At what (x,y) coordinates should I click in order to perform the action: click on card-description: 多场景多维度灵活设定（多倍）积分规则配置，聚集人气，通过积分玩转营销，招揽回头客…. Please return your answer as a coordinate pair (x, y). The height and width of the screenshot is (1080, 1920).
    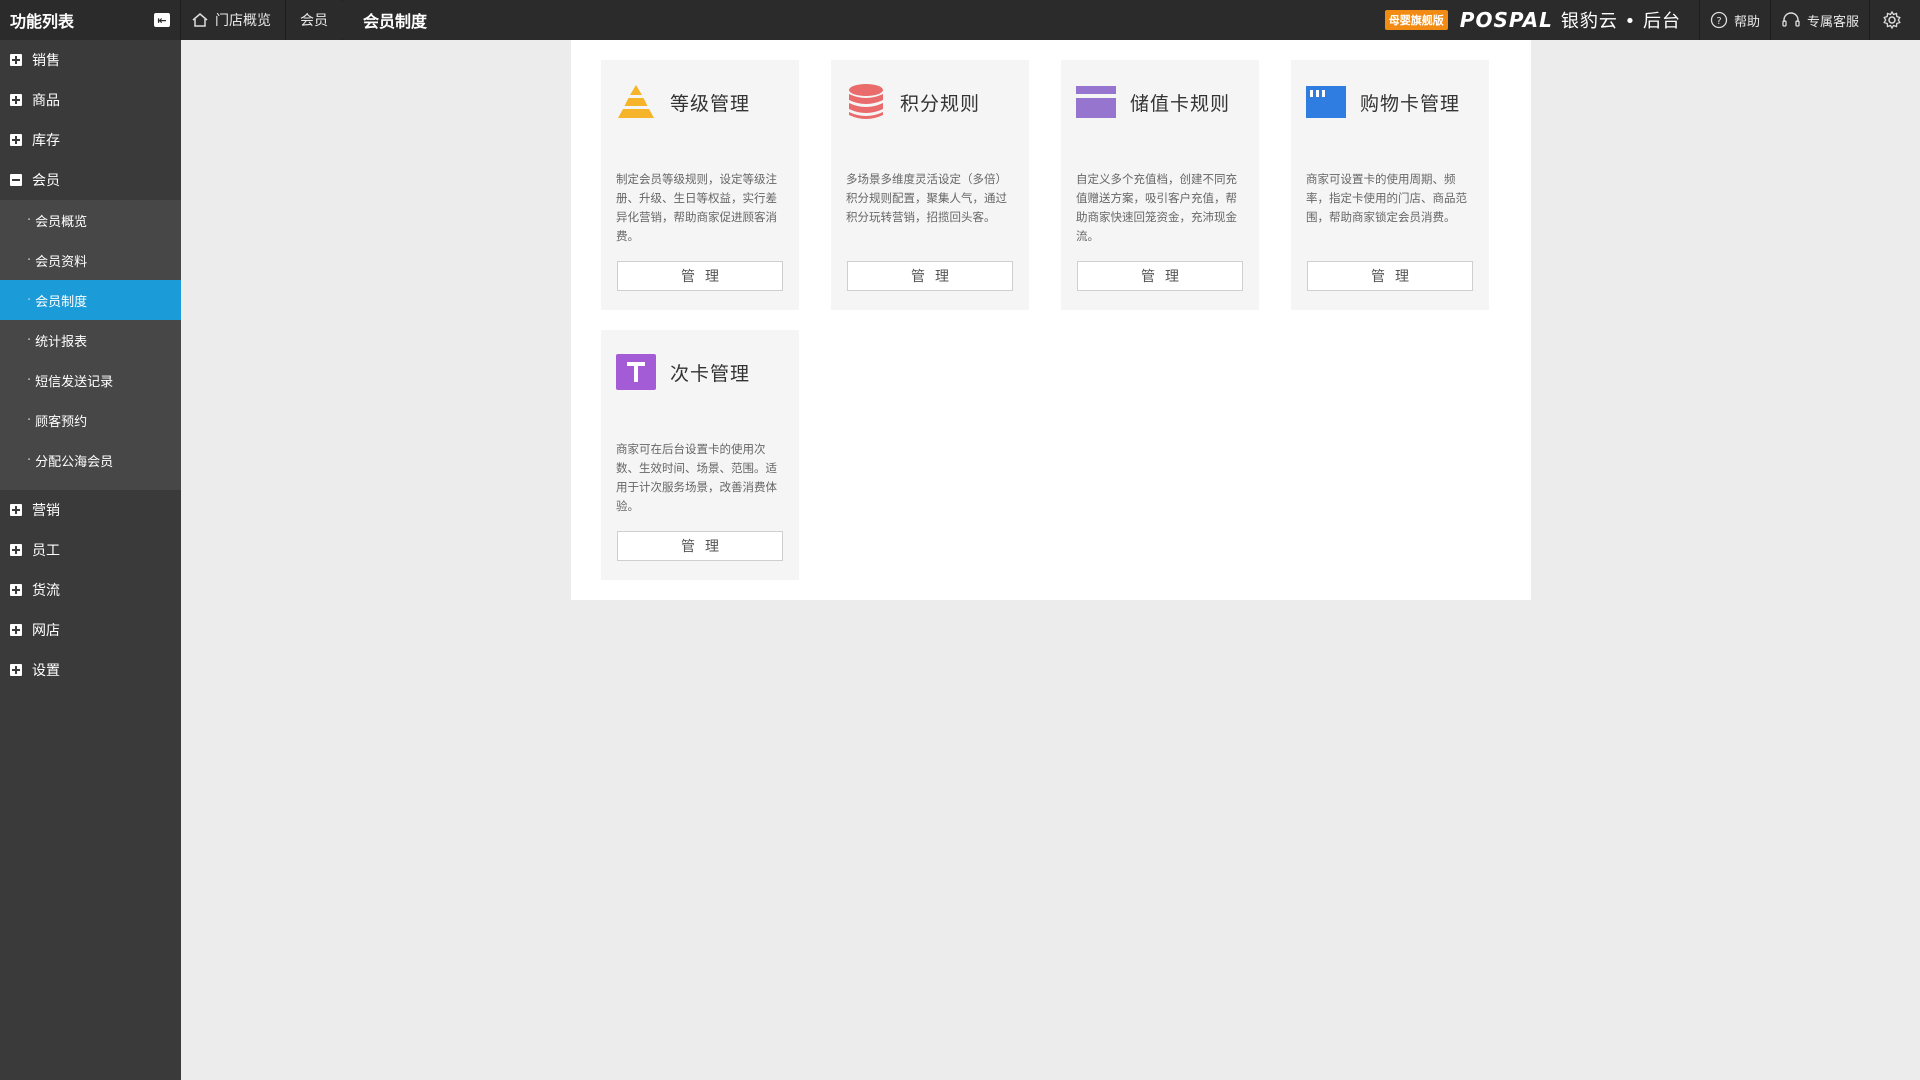
    Looking at the image, I should click on (926, 198).